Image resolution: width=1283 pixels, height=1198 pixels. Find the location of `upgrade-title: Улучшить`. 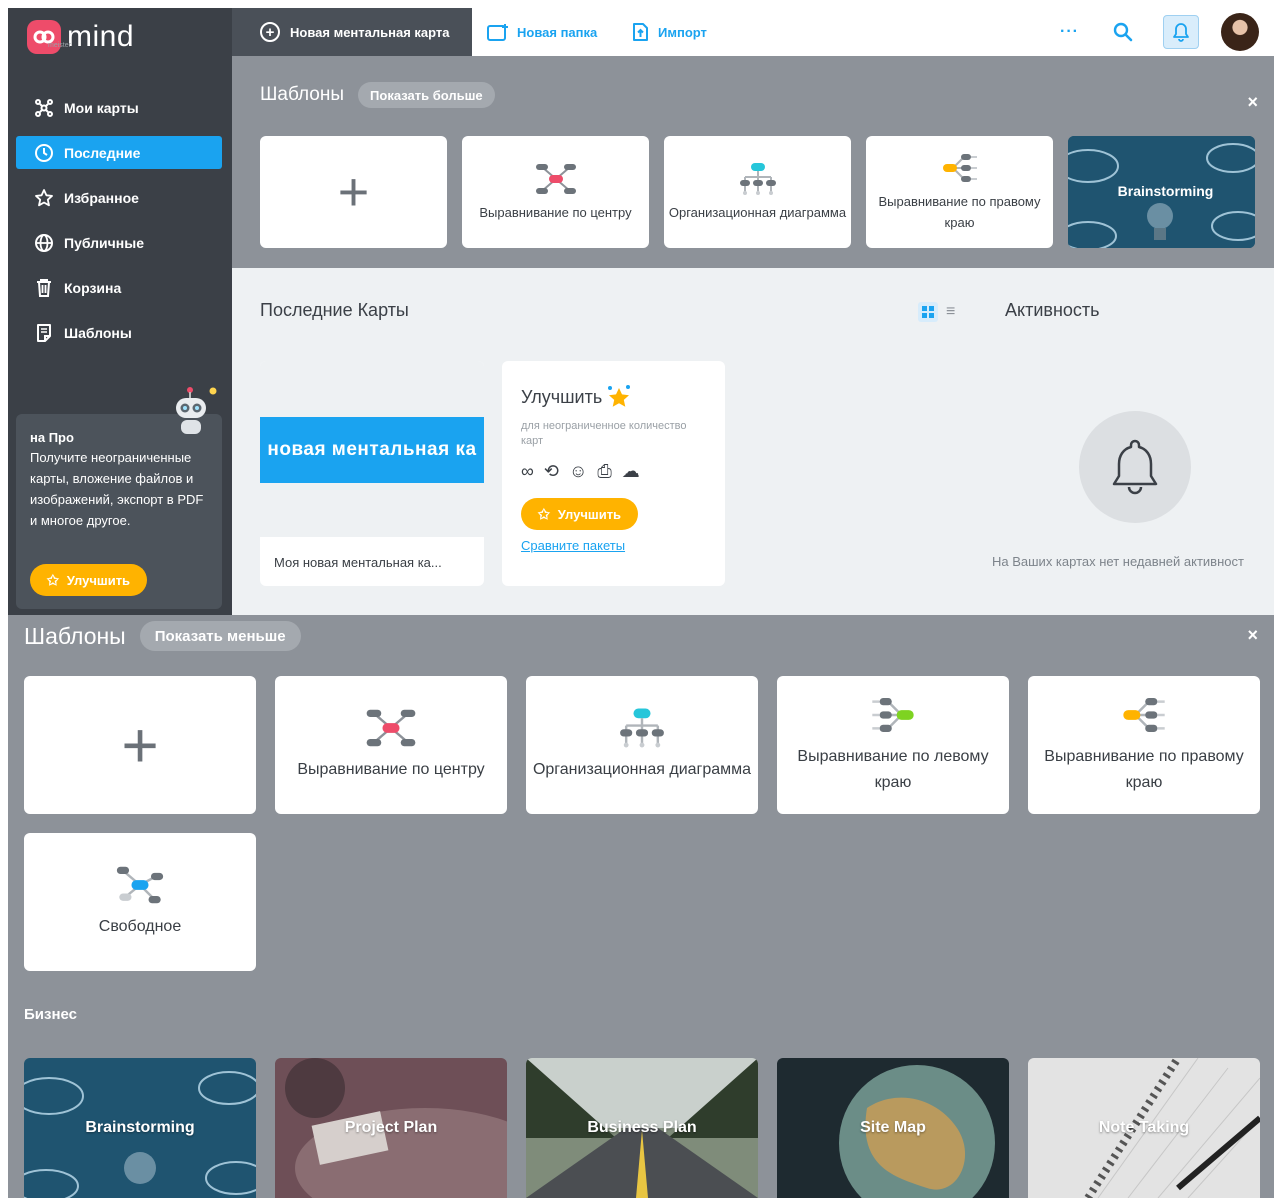

upgrade-title: Улучшить is located at coordinates (562, 396).